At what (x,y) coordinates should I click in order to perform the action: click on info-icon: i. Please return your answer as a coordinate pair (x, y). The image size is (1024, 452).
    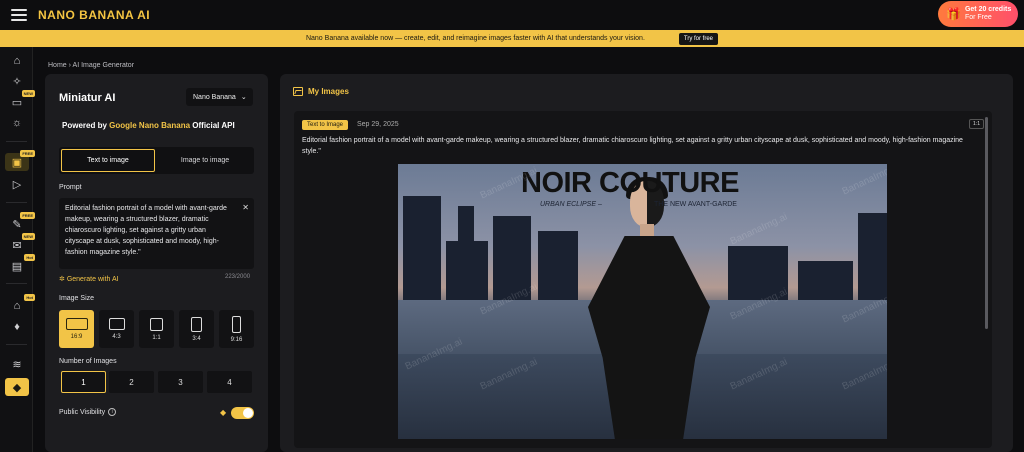
    Looking at the image, I should click on (112, 412).